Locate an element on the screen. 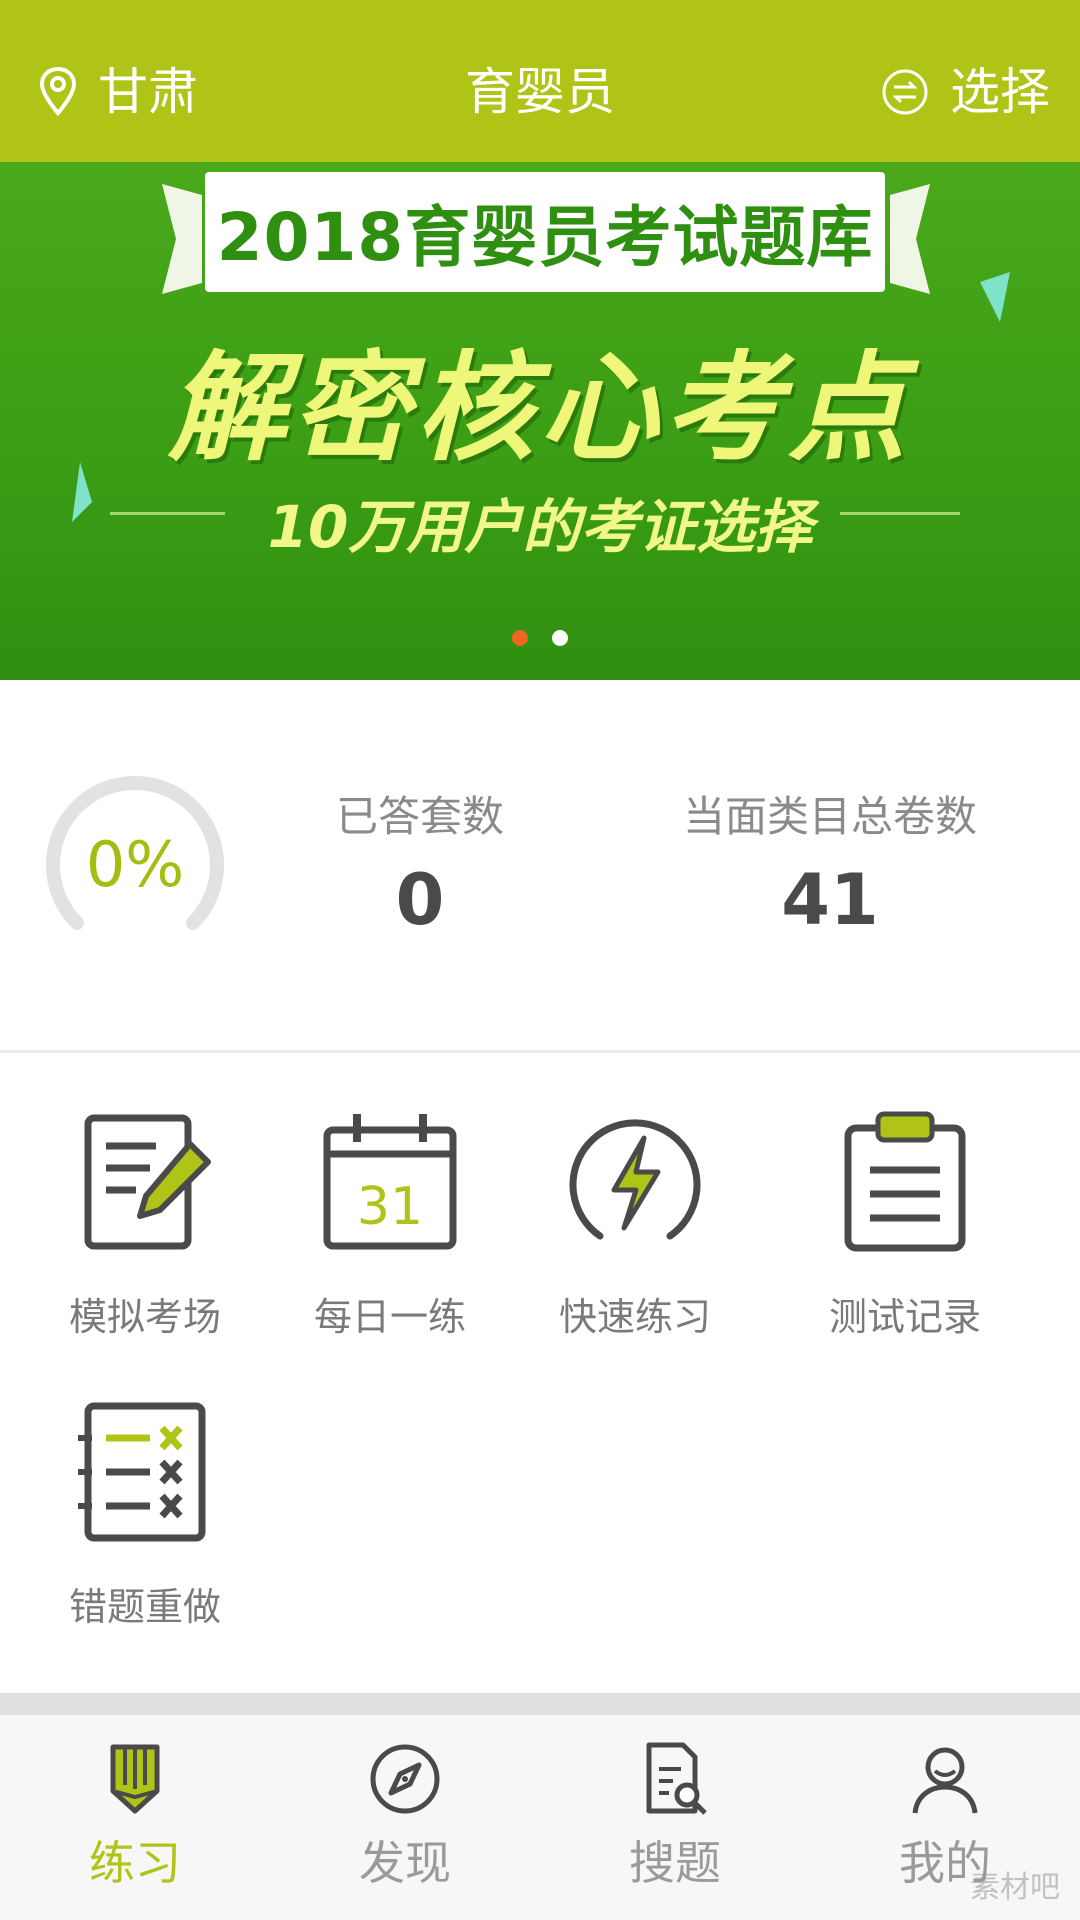 The image size is (1080, 1920). feature-label: 每日一练 is located at coordinates (389, 1317).